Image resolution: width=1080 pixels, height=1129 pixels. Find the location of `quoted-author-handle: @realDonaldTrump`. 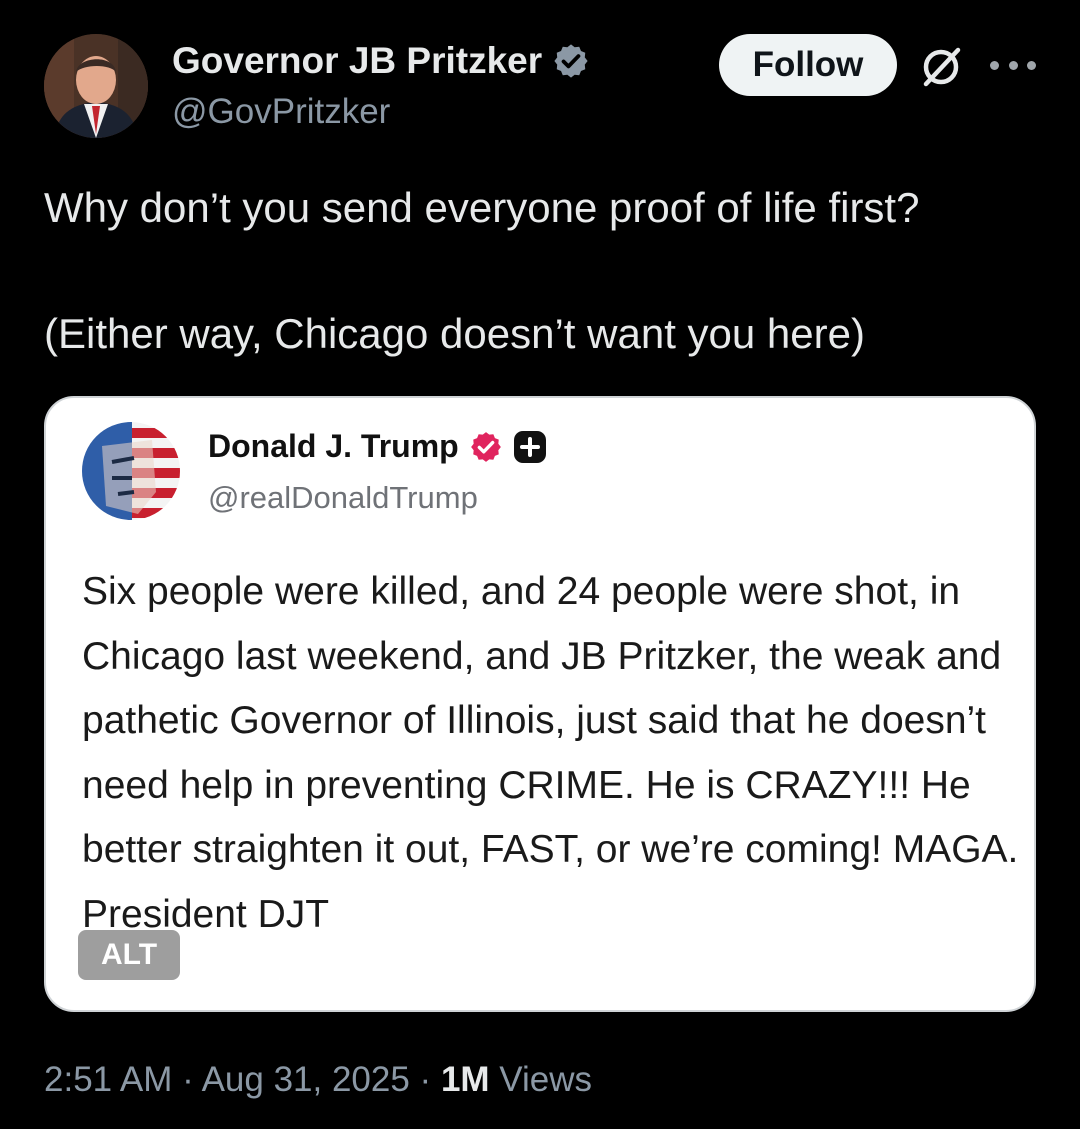

quoted-author-handle: @realDonaldTrump is located at coordinates (343, 497).